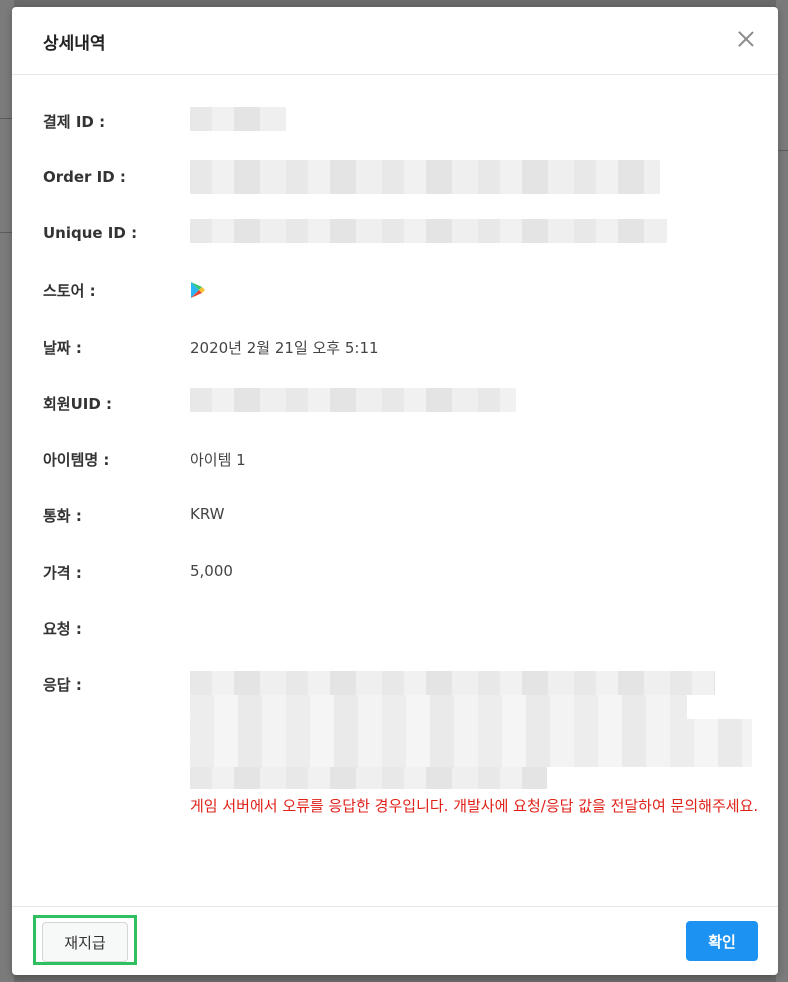  Describe the element at coordinates (90, 233) in the screenshot. I see `unique-id-label: Unique ID :` at that location.